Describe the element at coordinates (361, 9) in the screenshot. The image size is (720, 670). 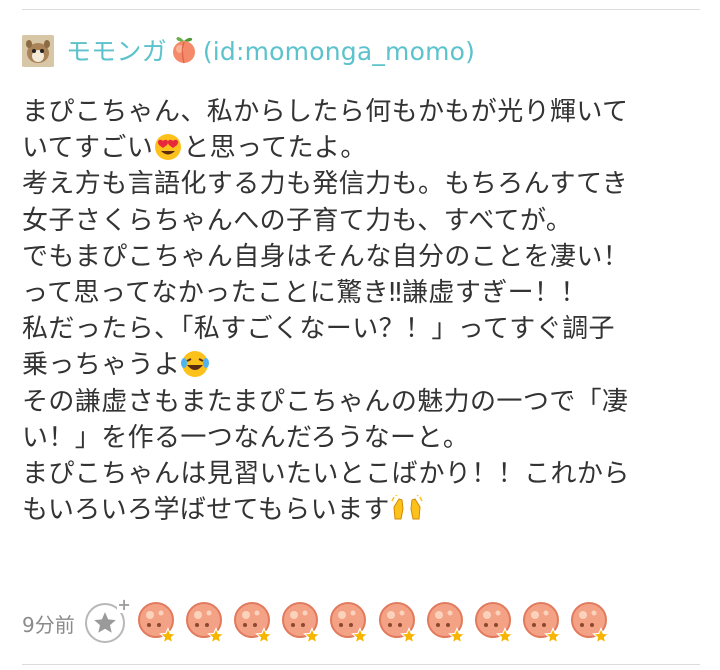
I see `top-divider` at that location.